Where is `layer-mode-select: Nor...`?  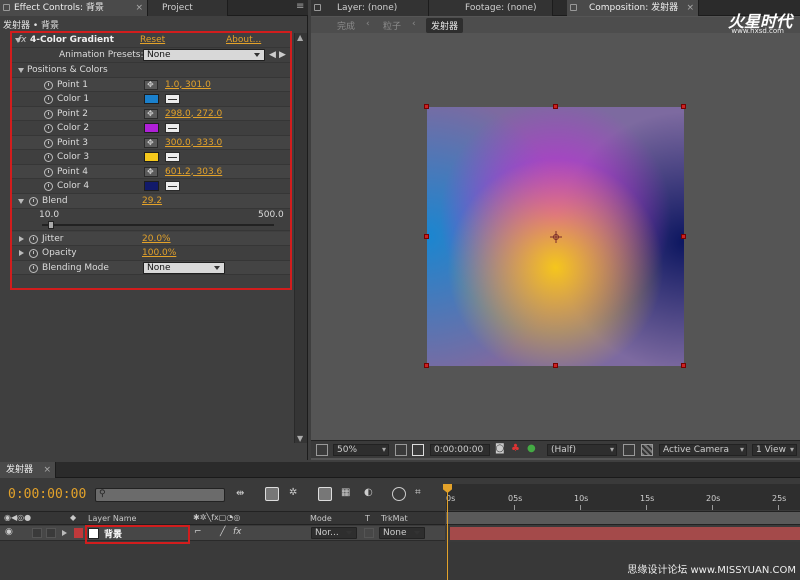 layer-mode-select: Nor... is located at coordinates (334, 533).